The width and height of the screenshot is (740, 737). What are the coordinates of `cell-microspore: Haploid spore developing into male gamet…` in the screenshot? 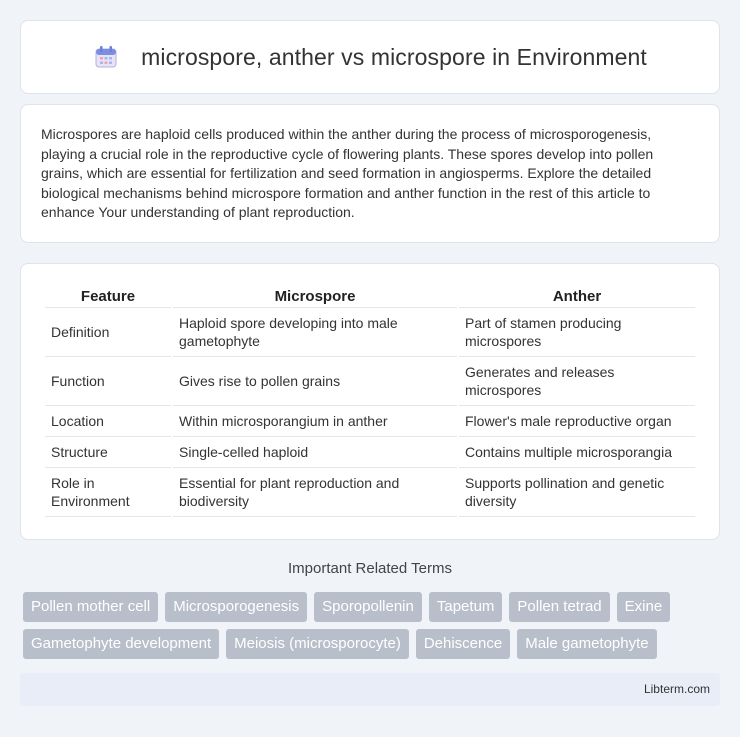 It's located at (315, 332).